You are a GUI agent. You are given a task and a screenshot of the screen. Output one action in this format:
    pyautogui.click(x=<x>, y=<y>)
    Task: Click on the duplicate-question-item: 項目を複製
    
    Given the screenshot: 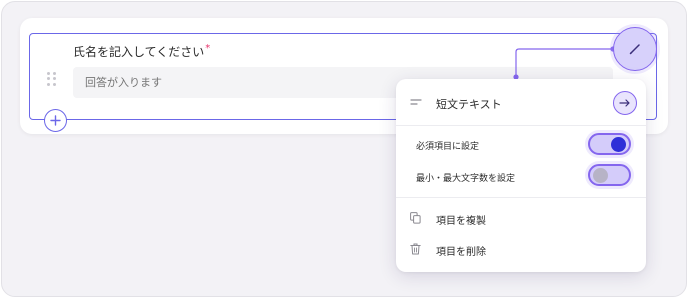 What is the action you would take?
    pyautogui.click(x=521, y=219)
    